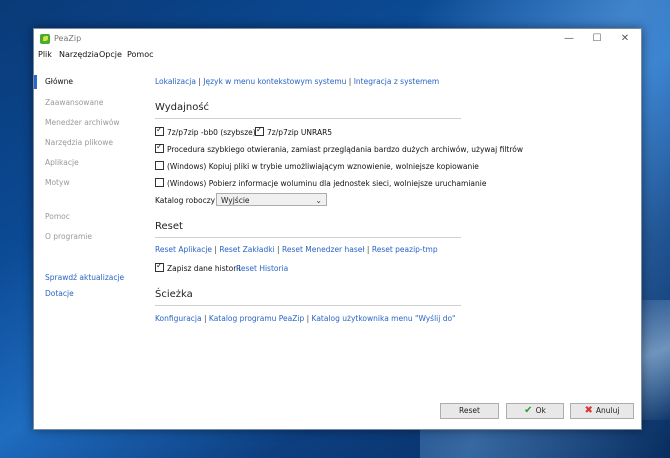 This screenshot has width=670, height=458. Describe the element at coordinates (540, 410) in the screenshot. I see `ok-button-label: Ok` at that location.